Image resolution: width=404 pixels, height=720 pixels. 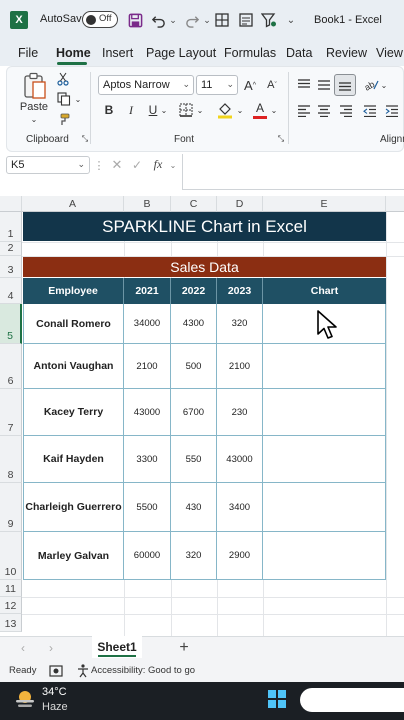 What do you see at coordinates (11, 556) in the screenshot?
I see `row-header-10: 10` at bounding box center [11, 556].